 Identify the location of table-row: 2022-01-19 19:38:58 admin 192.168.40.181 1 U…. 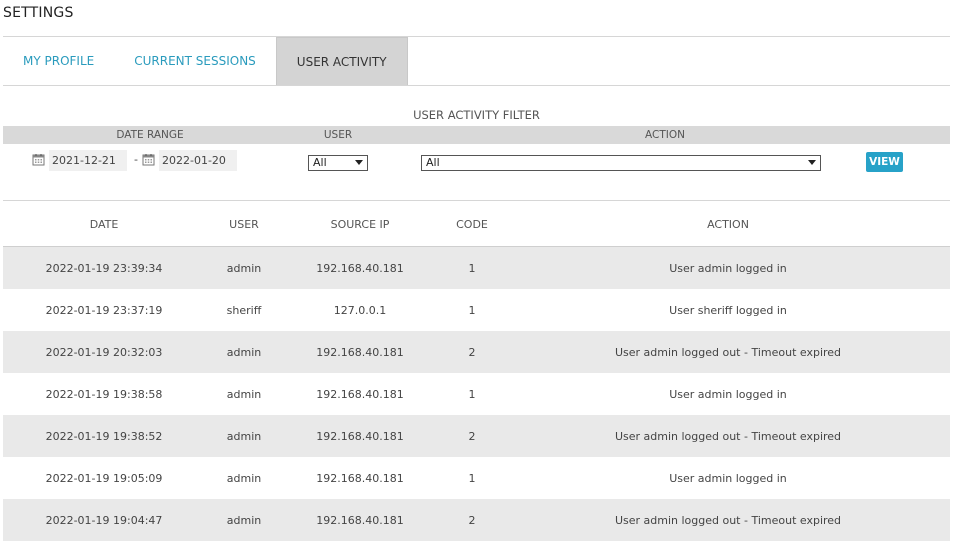
(476, 394).